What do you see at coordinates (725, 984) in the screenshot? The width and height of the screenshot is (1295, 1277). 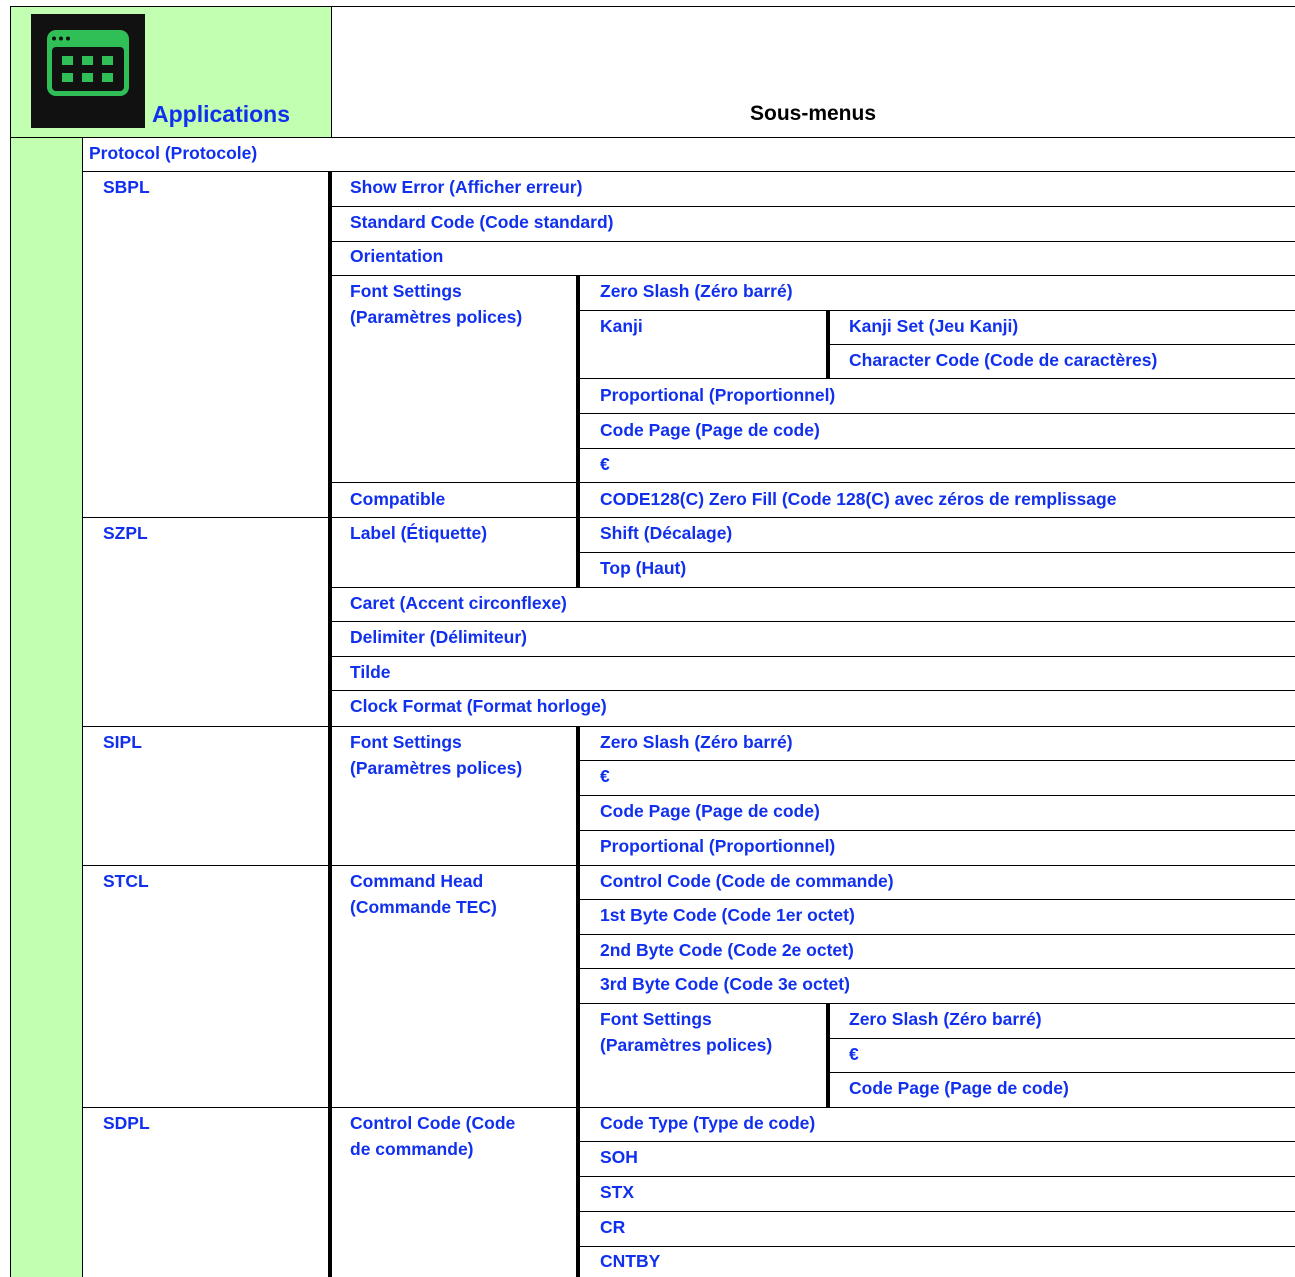 I see `byte3-code-item: 3rd Byte Code (Code 3e octet)` at bounding box center [725, 984].